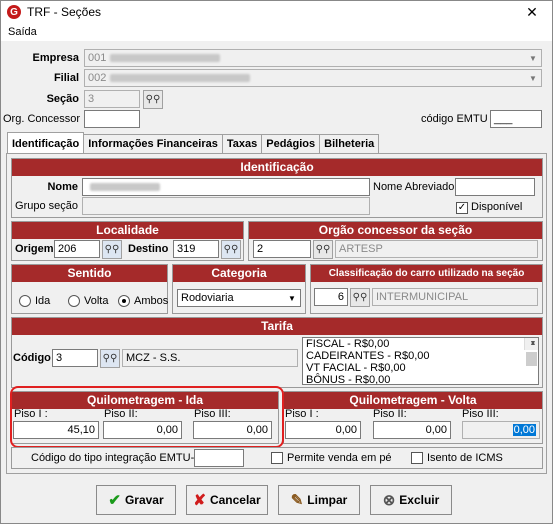 This screenshot has width=553, height=524. I want to click on tarifa-scrollbar: ▲ ▼, so click(531, 352).